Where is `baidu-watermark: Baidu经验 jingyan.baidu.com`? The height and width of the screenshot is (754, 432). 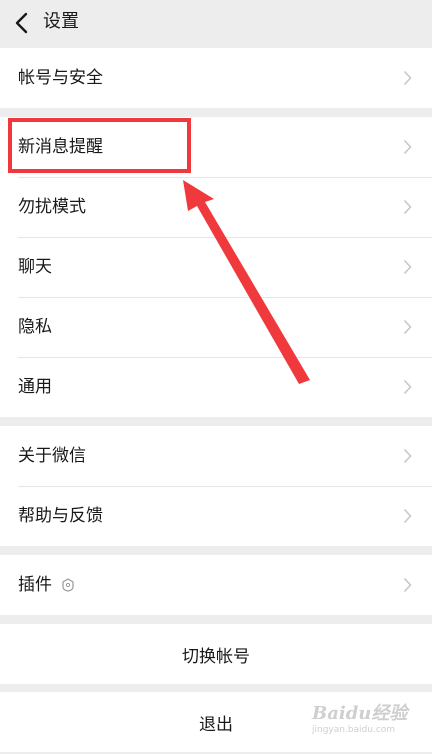 baidu-watermark: Baidu经验 jingyan.baidu.com is located at coordinates (368, 724).